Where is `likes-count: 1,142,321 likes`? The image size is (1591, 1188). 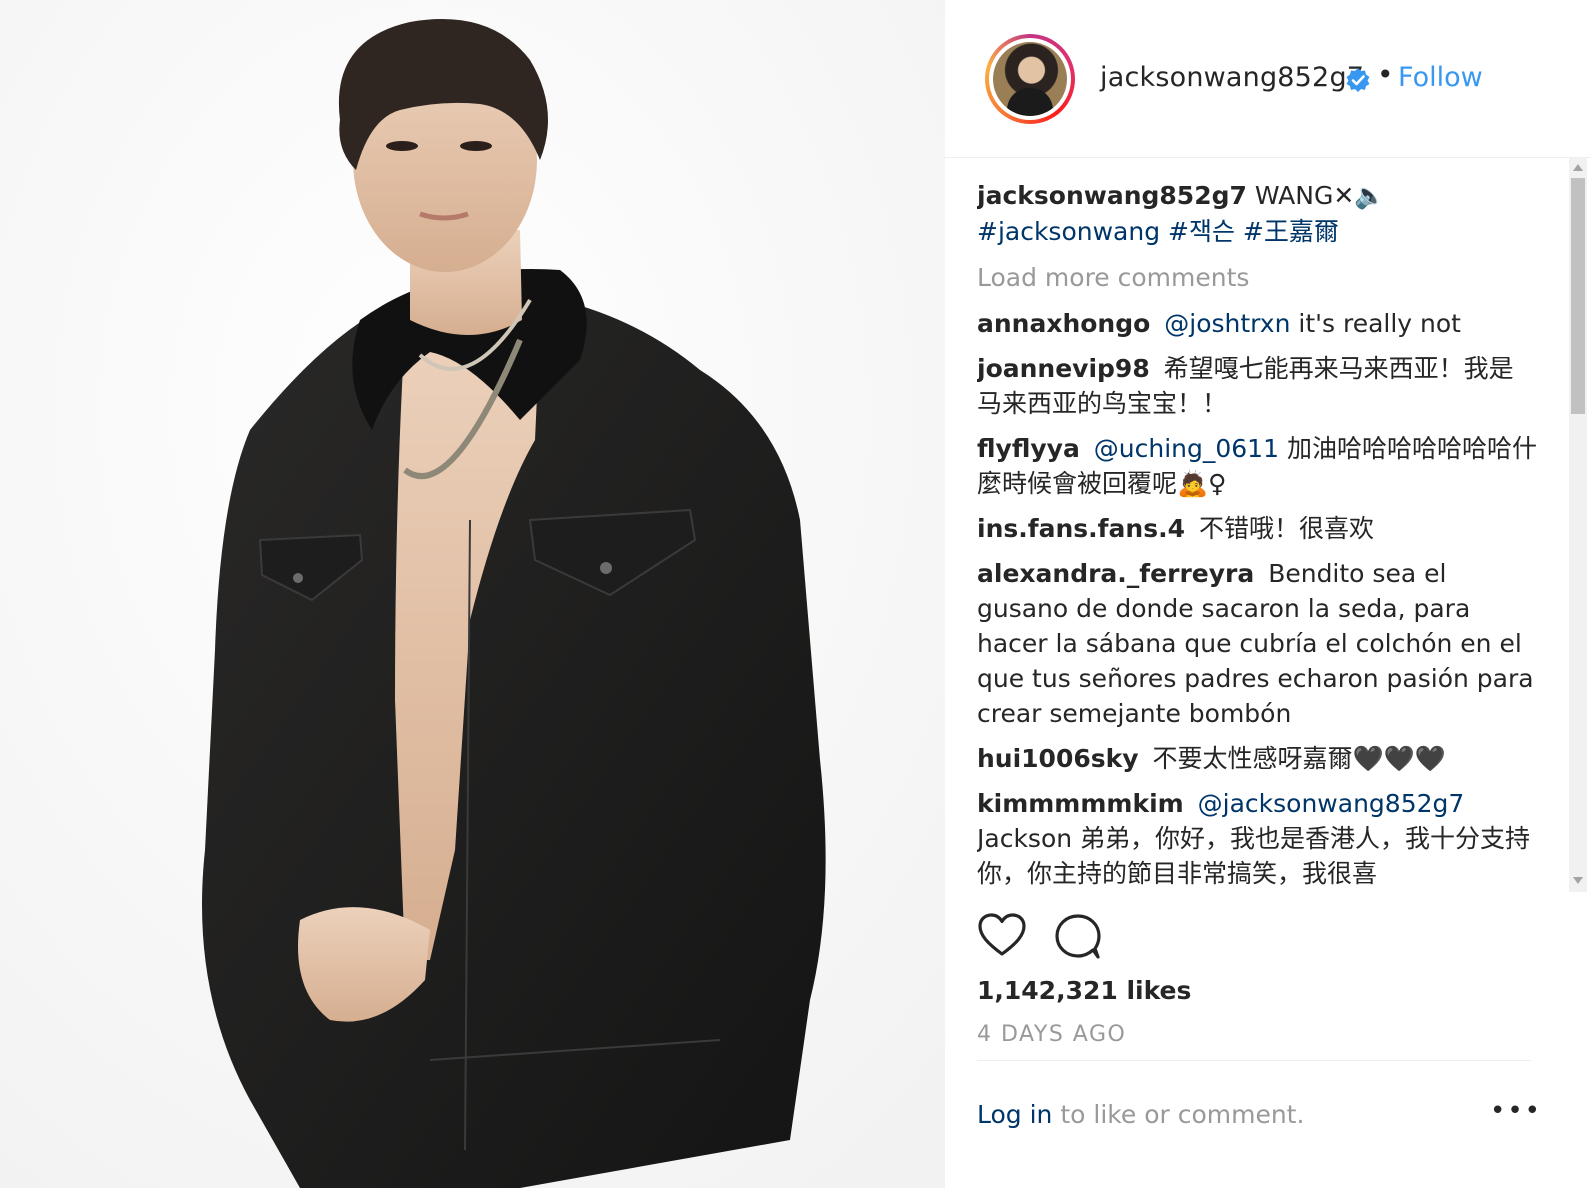 likes-count: 1,142,321 likes is located at coordinates (1084, 990).